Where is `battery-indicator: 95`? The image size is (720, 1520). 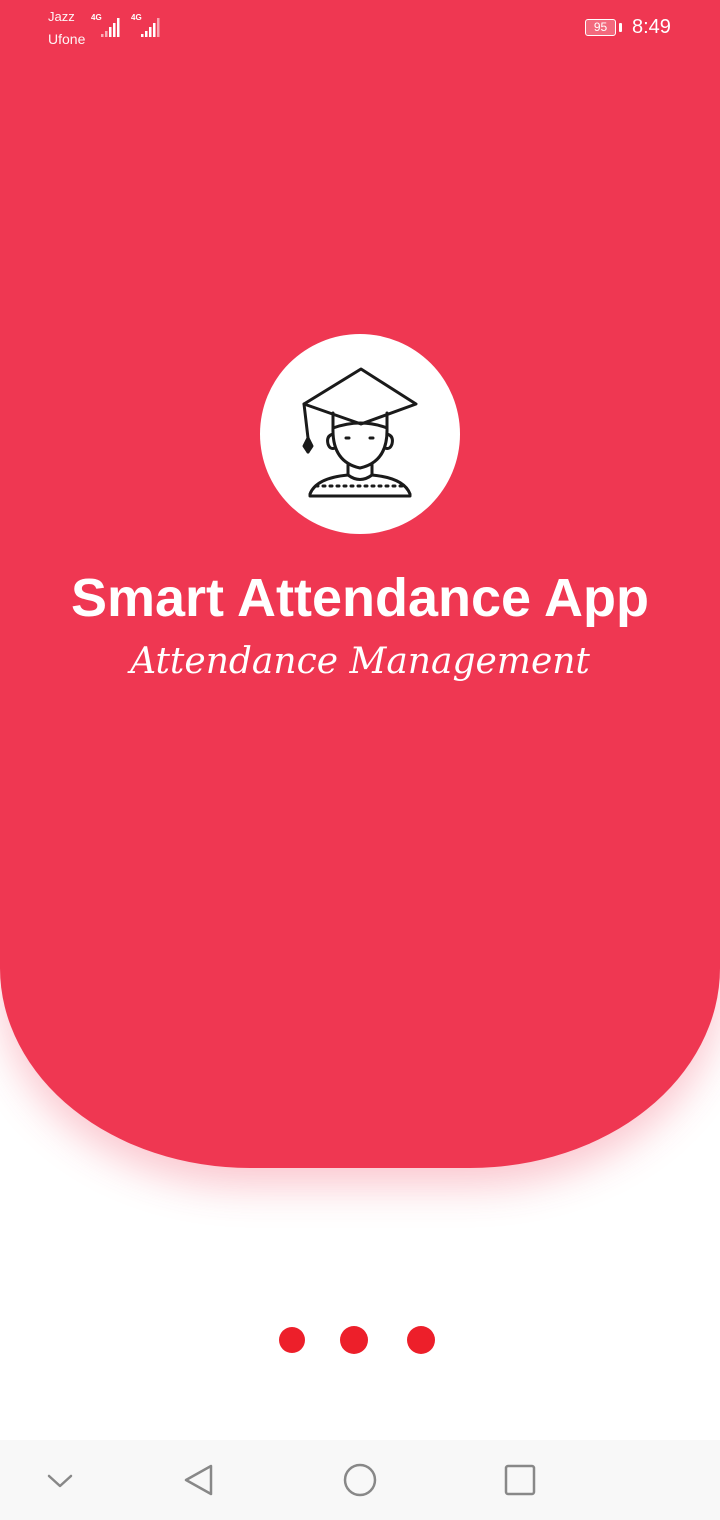
battery-indicator: 95 is located at coordinates (600, 27).